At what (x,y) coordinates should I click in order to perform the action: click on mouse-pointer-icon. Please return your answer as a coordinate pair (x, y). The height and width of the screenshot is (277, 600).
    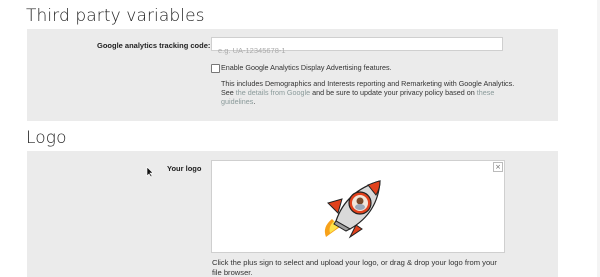
    Looking at the image, I should click on (150, 172).